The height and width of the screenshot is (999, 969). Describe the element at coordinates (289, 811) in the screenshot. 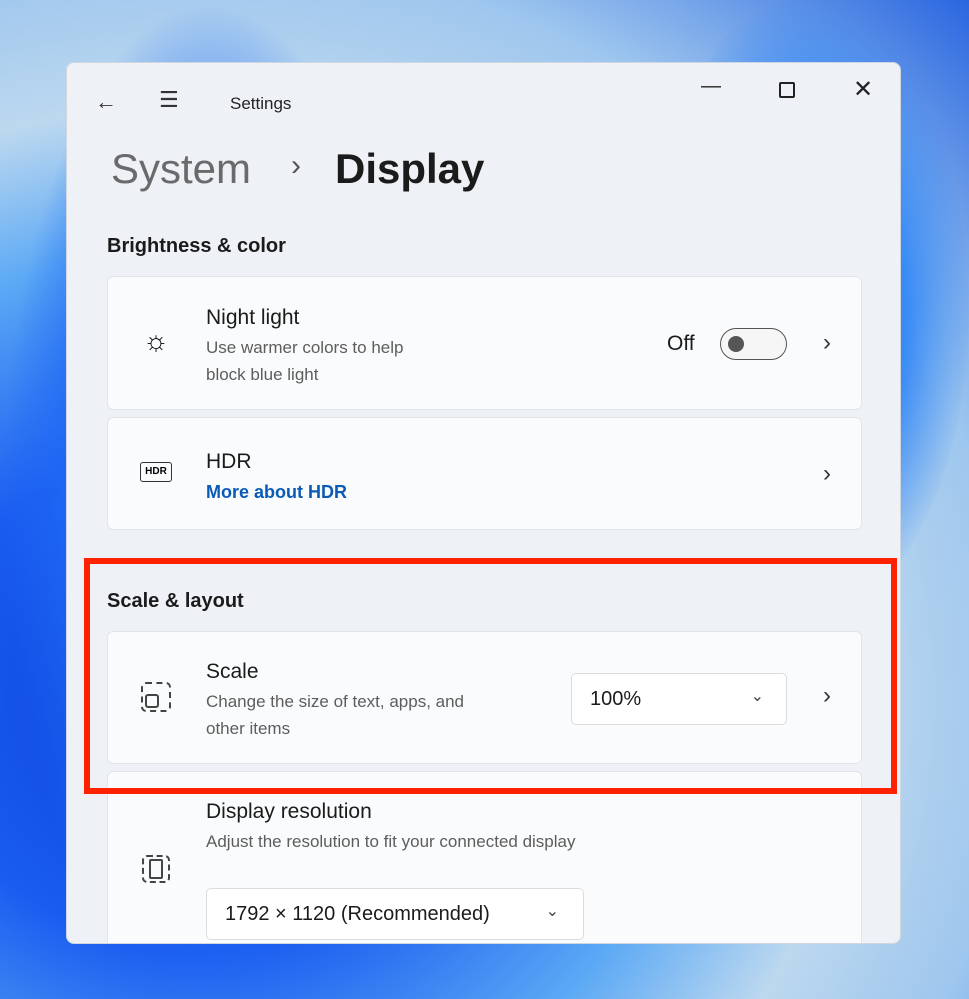

I see `resolution-title: Display resolution` at that location.